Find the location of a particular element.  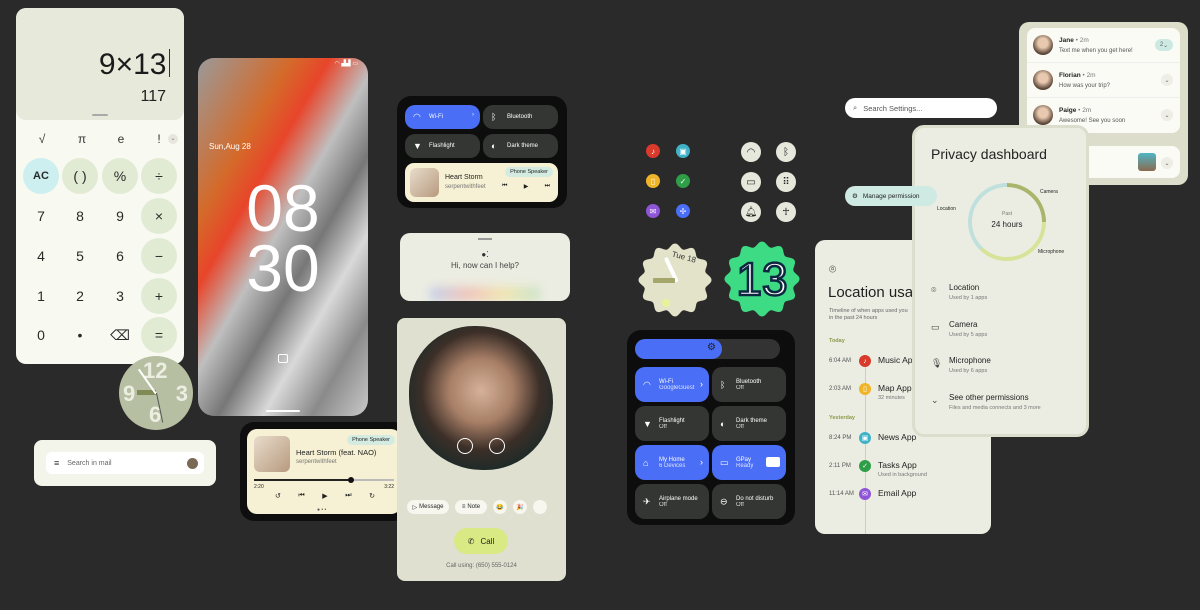

dark-theme-tile: ◐ Dark theme is located at coordinates (520, 146).